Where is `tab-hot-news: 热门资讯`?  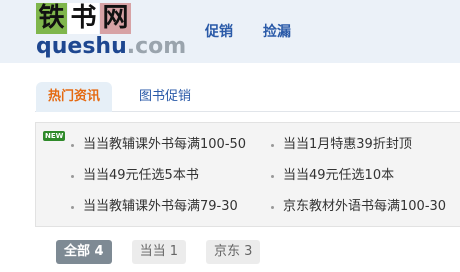 tab-hot-news: 热门资讯 is located at coordinates (74, 97).